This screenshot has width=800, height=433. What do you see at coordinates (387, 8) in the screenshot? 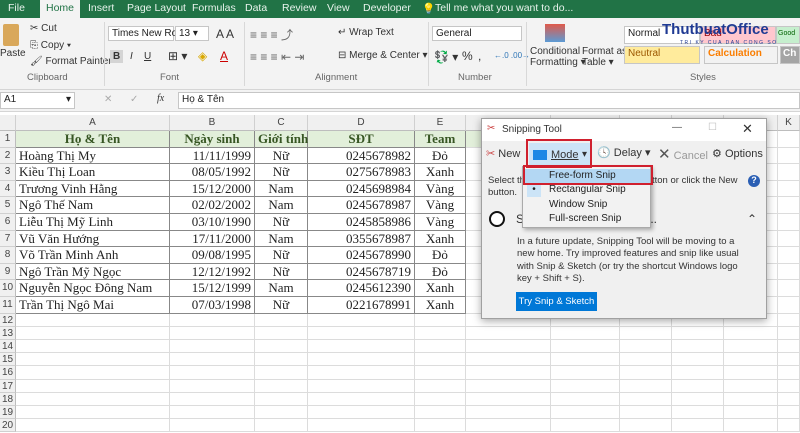
I see `tab-developer: Developer` at bounding box center [387, 8].